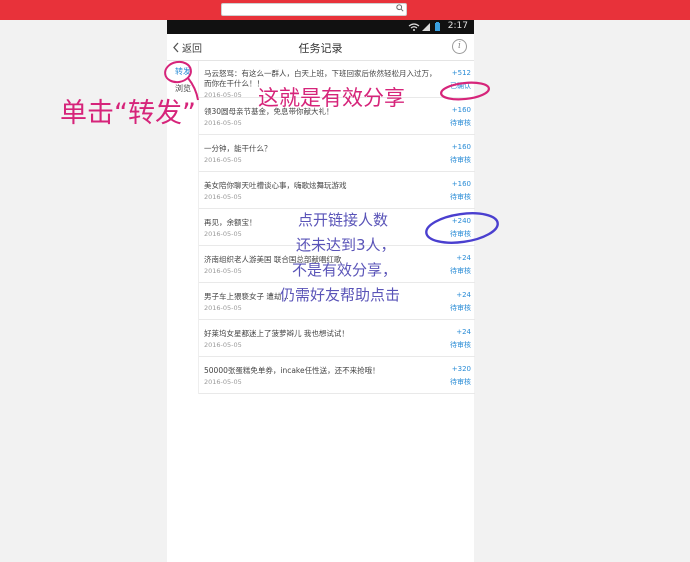 Image resolution: width=690 pixels, height=562 pixels. What do you see at coordinates (276, 333) in the screenshot?
I see `record-title: 好莱坞女星都迷上了菠萝辫儿 我也想试试！` at bounding box center [276, 333].